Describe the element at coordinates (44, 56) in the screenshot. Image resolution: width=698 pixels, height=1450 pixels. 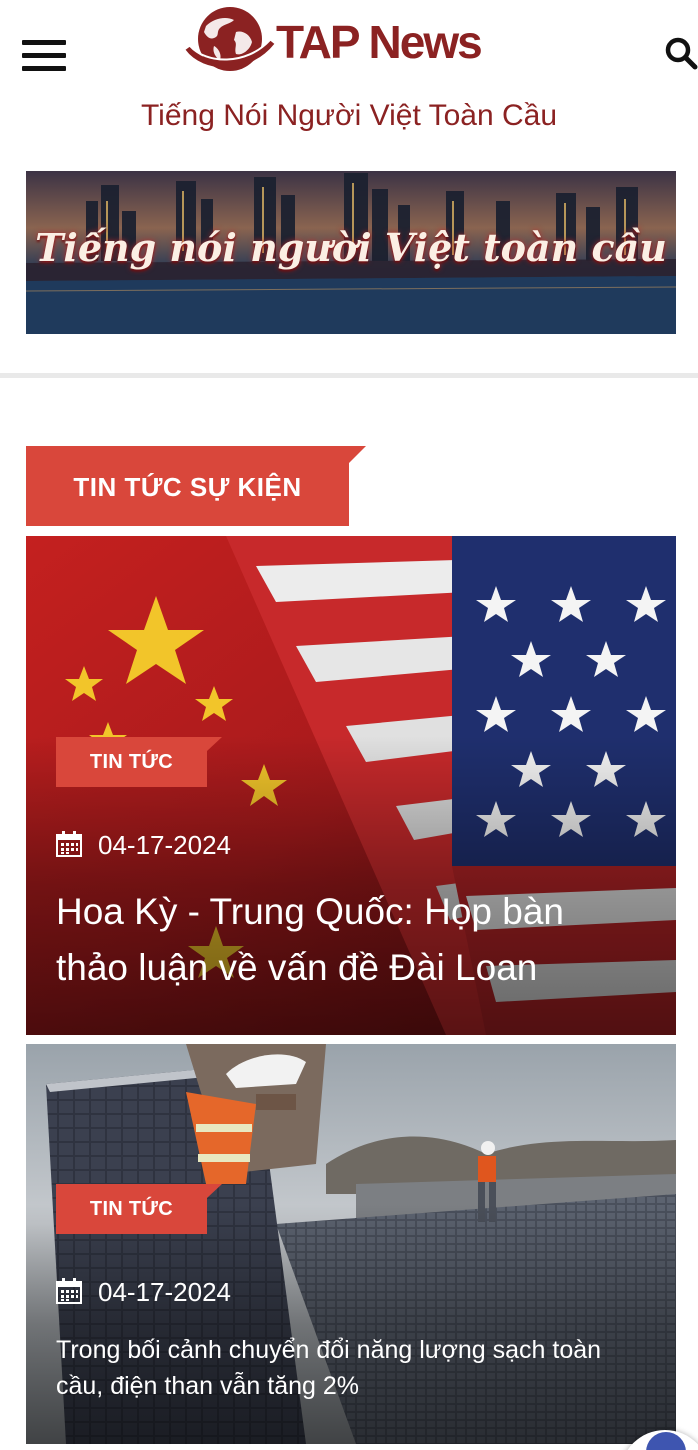
I see `hamburger-menu-icon` at that location.